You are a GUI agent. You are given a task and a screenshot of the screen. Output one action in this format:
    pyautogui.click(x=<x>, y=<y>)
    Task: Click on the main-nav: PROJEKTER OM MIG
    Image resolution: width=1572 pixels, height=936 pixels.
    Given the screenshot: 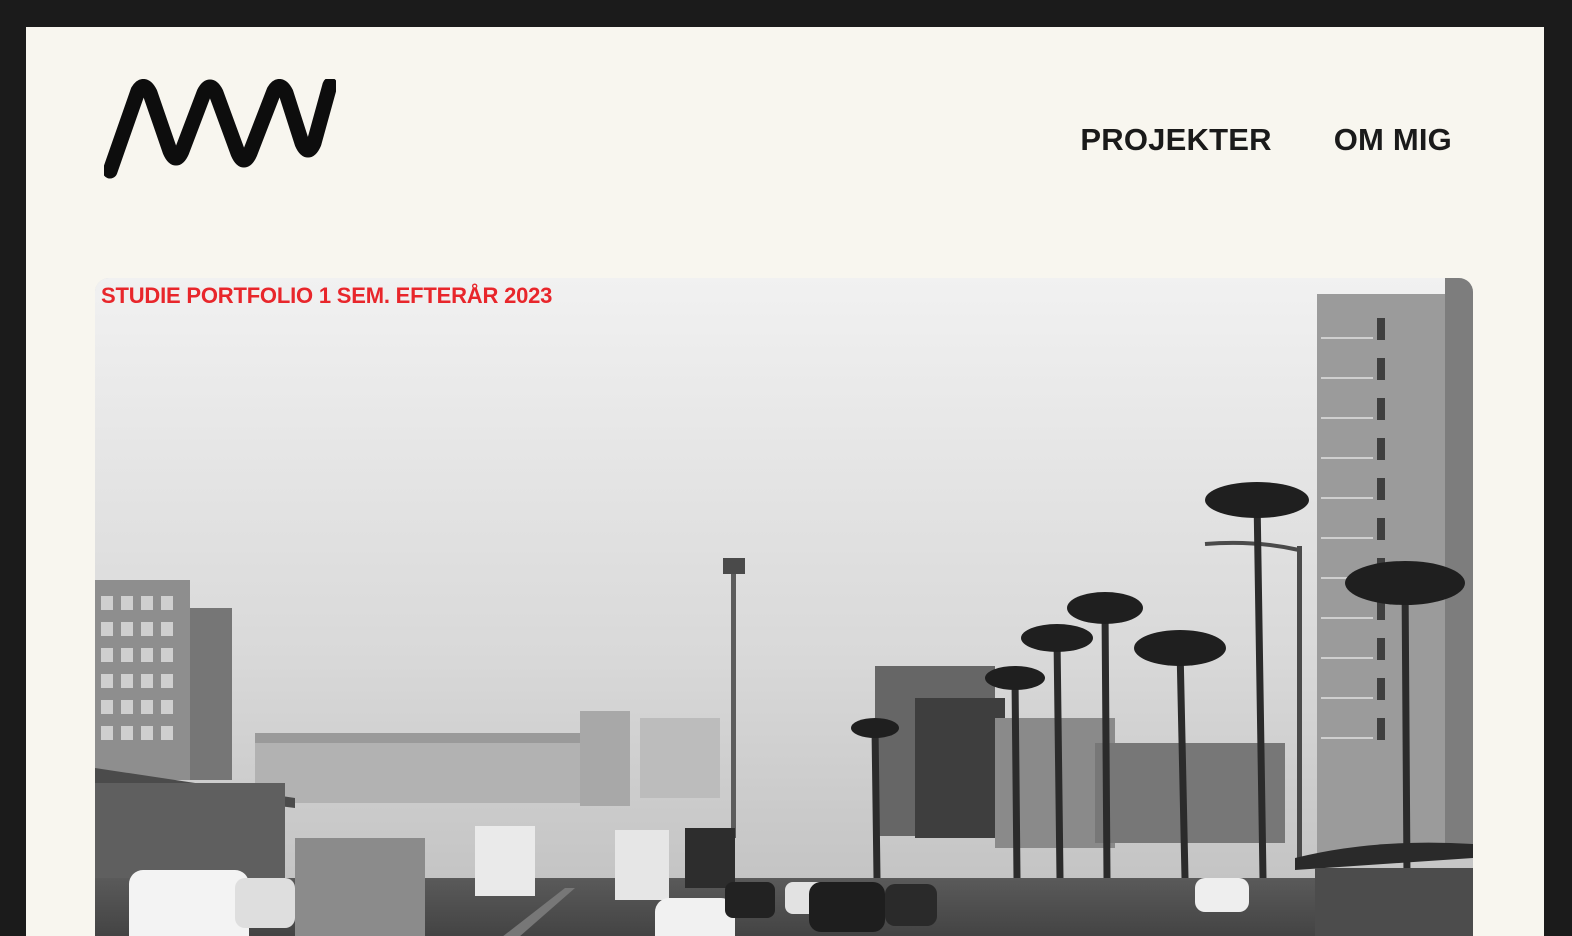 What is the action you would take?
    pyautogui.click(x=1266, y=140)
    